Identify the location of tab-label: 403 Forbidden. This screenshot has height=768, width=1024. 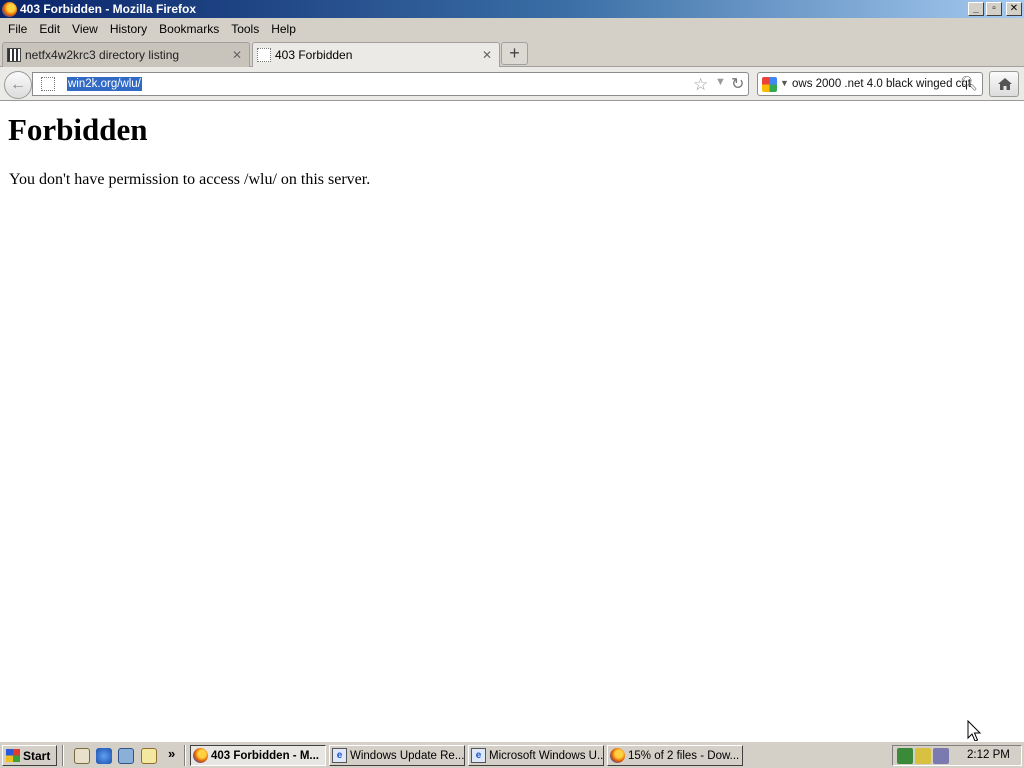
(314, 55).